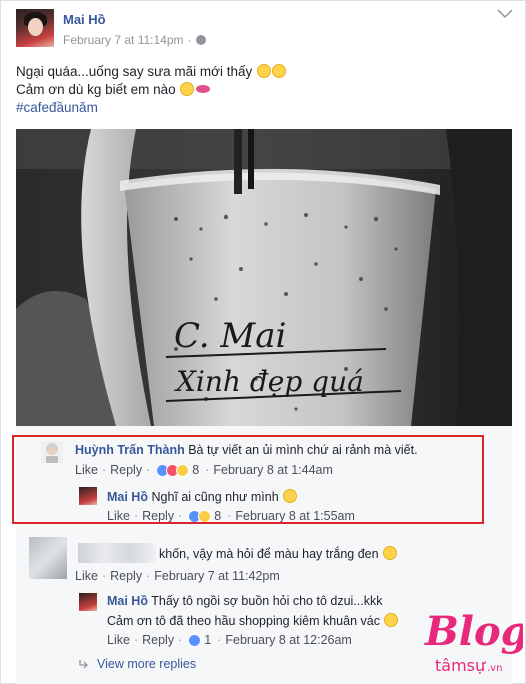 The width and height of the screenshot is (526, 684). What do you see at coordinates (269, 554) in the screenshot?
I see `comment-text: khốn, vậy mà hỏi để màu hay trắng đen` at bounding box center [269, 554].